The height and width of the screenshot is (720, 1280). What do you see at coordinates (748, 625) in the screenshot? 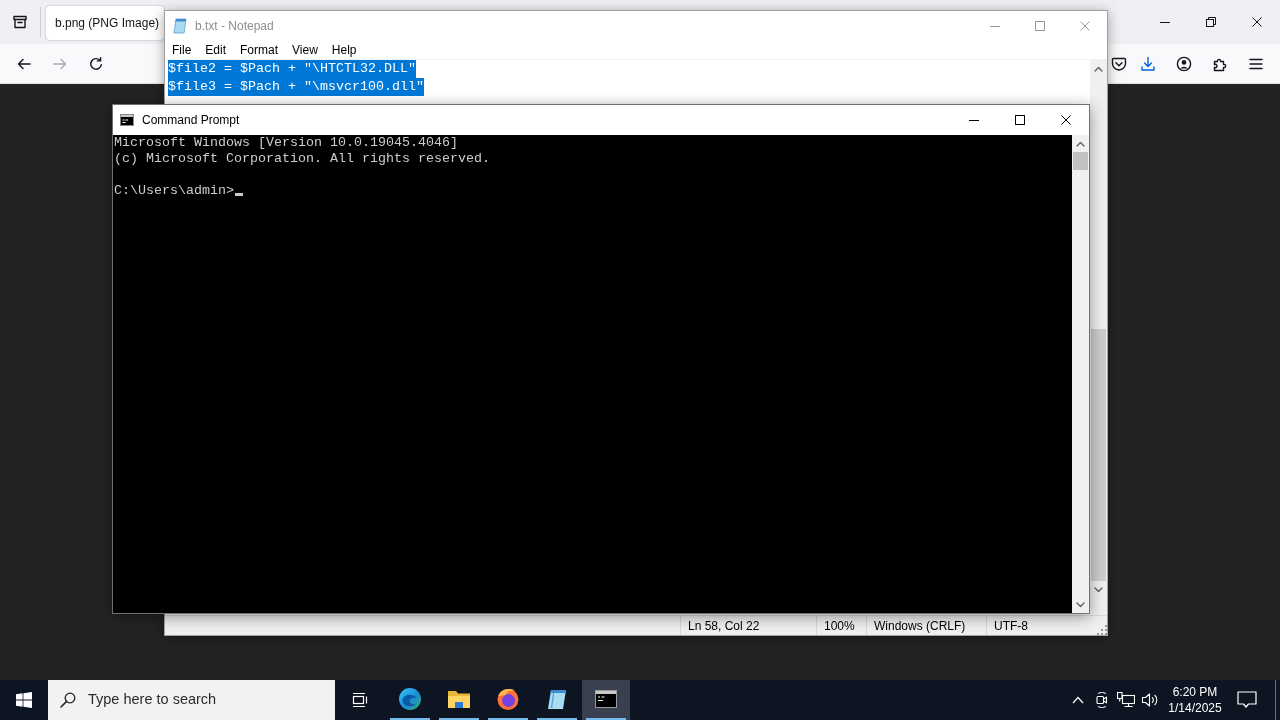
I see `status-text: Ln 58, Col 22` at bounding box center [748, 625].